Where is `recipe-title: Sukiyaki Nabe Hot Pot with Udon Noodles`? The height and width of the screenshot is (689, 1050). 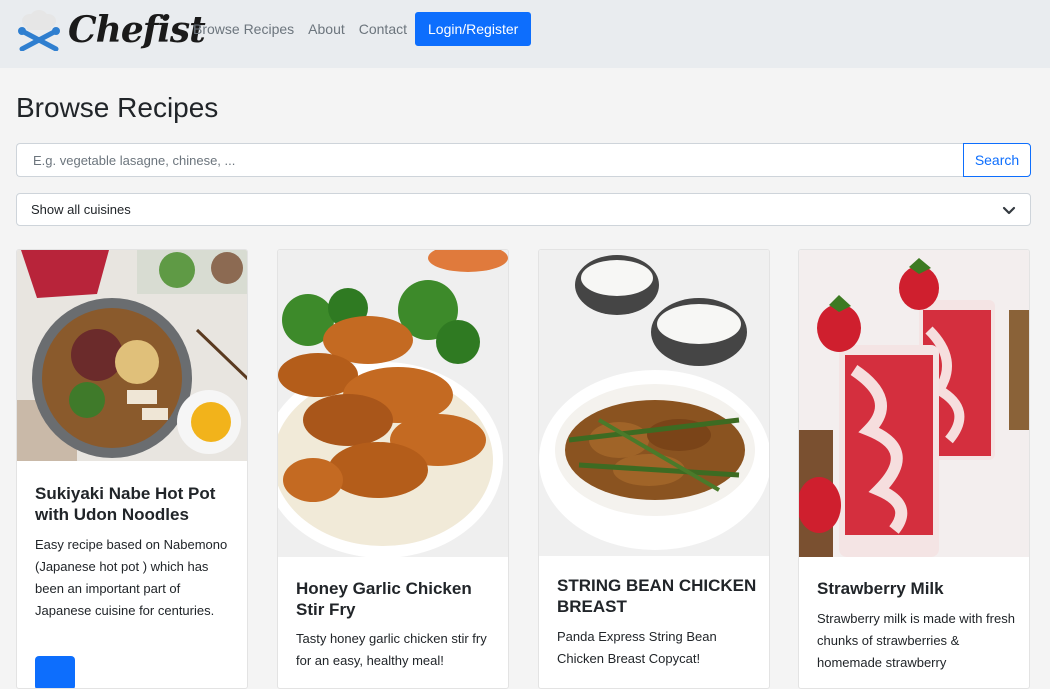
recipe-title: Sukiyaki Nabe Hot Pot with Udon Noodles is located at coordinates (135, 504).